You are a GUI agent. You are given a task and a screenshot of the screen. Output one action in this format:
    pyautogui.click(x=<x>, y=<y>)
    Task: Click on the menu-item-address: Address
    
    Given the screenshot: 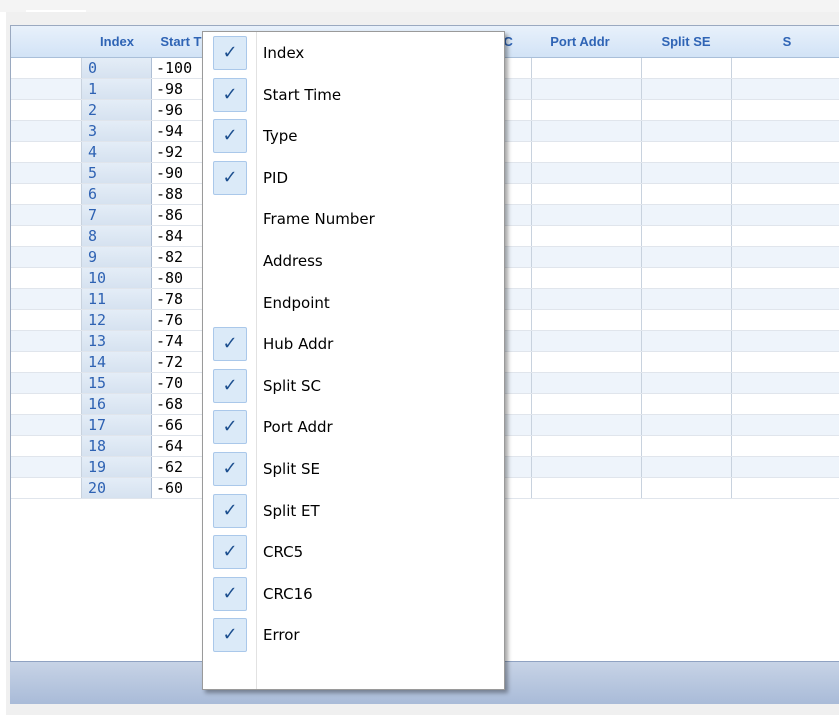 What is the action you would take?
    pyautogui.click(x=353, y=261)
    